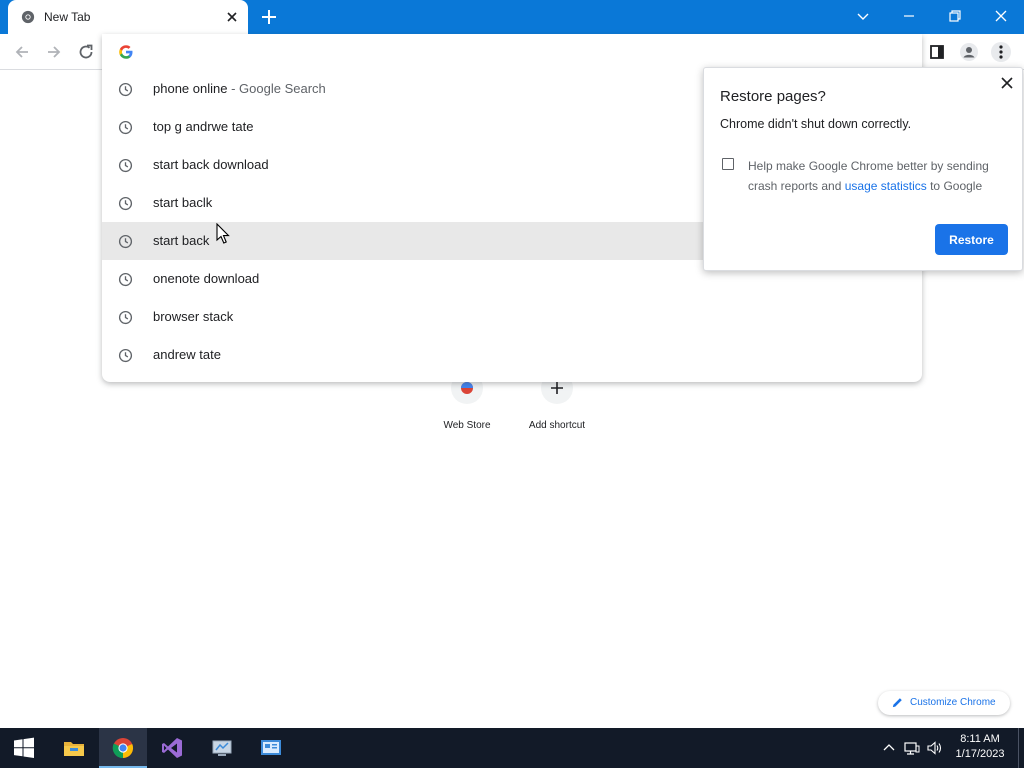 This screenshot has height=768, width=1024. I want to click on restore-window-icon, so click(955, 16).